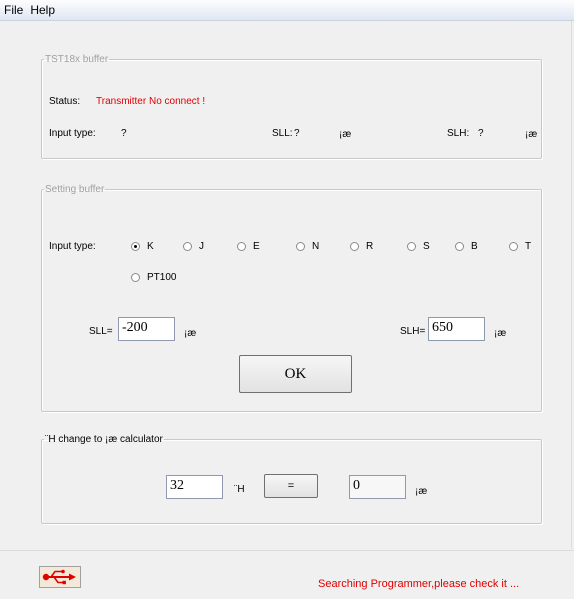 This screenshot has width=574, height=599. I want to click on celsius-output: 0, so click(377, 487).